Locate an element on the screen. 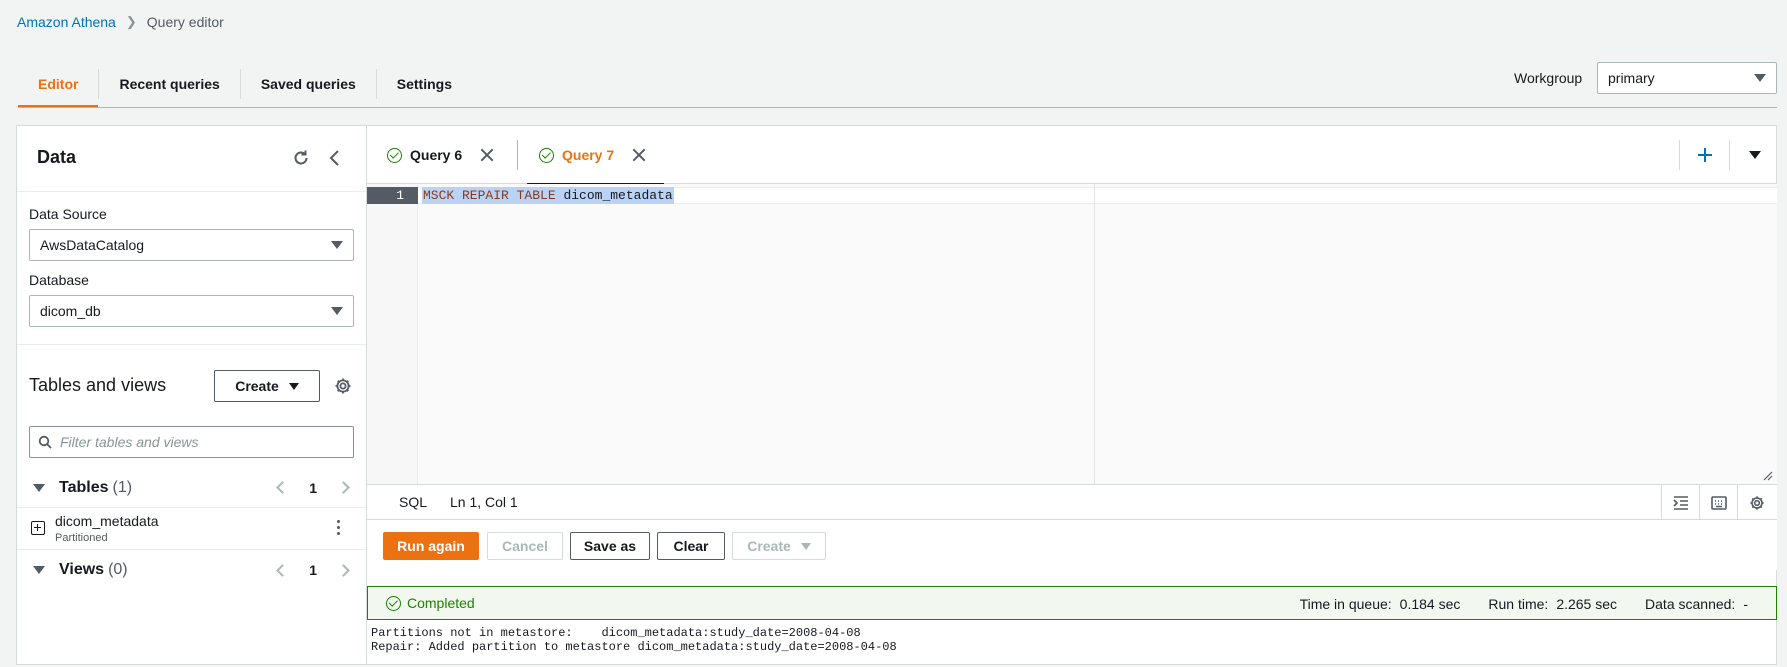 Image resolution: width=1787 pixels, height=667 pixels. data-panel-header: Data is located at coordinates (191, 159).